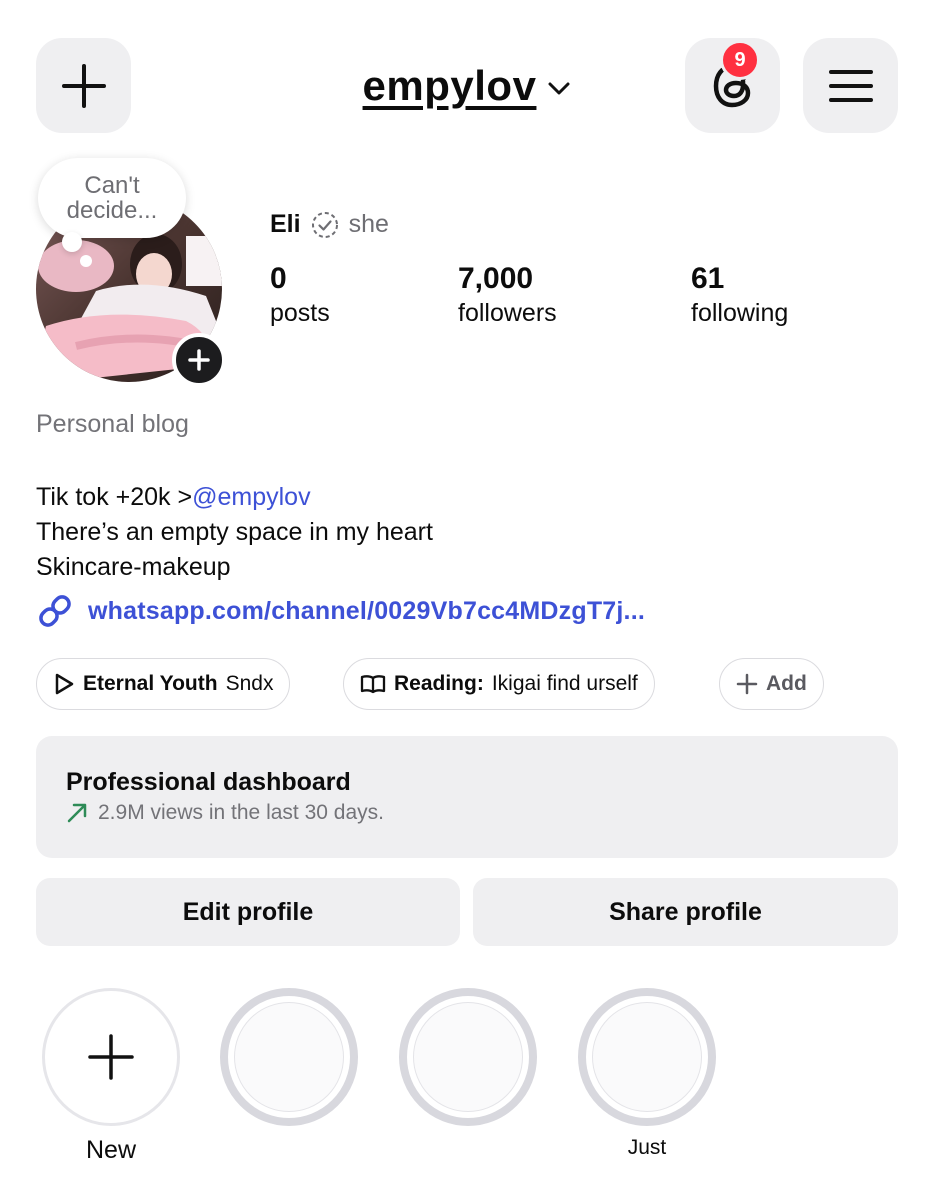 This screenshot has width=933, height=1200. I want to click on stat-posts: 0 posts, so click(300, 296).